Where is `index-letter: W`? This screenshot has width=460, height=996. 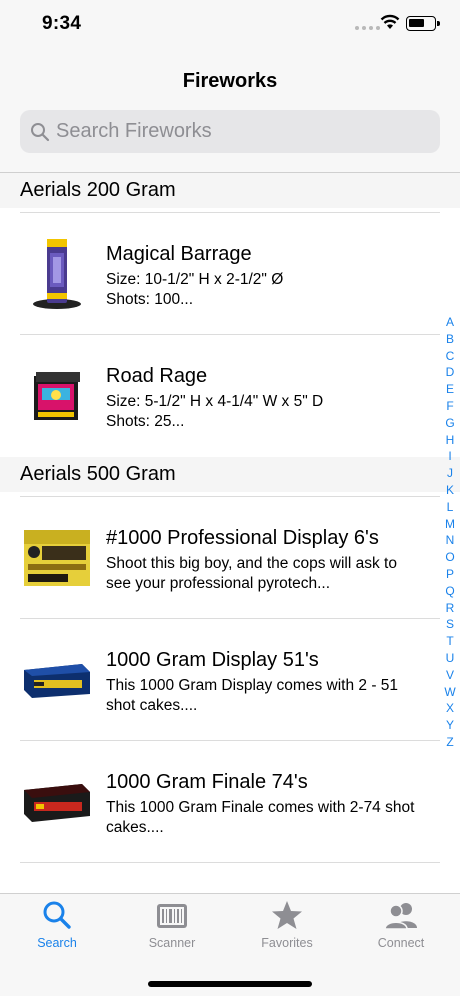 index-letter: W is located at coordinates (449, 692).